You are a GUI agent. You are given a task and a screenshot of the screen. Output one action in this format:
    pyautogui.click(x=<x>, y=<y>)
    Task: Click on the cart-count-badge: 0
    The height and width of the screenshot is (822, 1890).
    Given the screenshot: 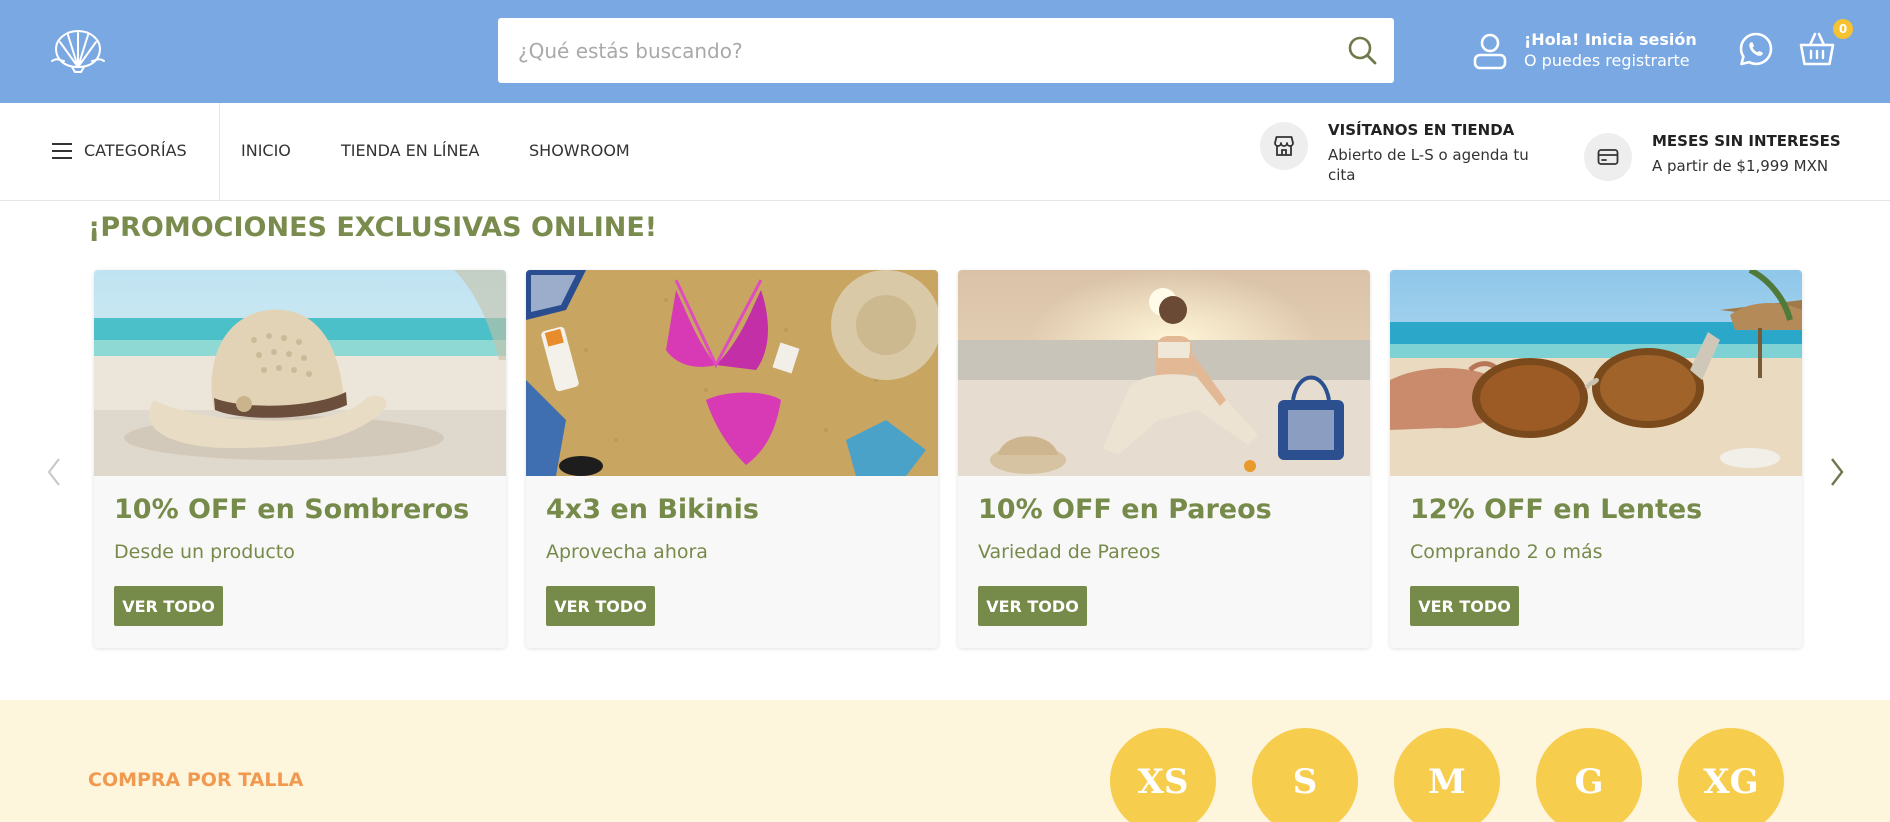 What is the action you would take?
    pyautogui.click(x=1843, y=29)
    